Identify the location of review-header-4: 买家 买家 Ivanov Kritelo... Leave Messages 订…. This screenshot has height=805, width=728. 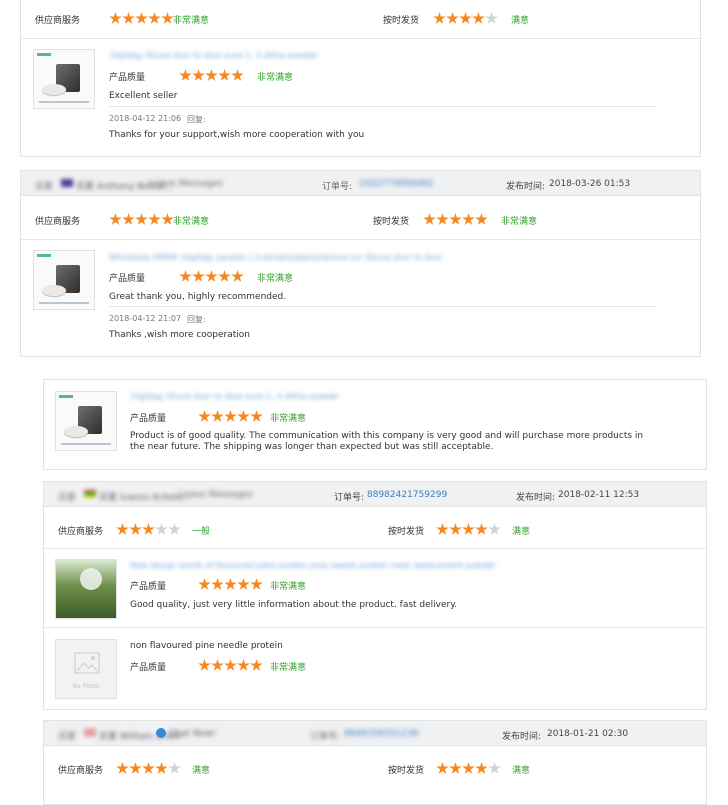
(375, 494).